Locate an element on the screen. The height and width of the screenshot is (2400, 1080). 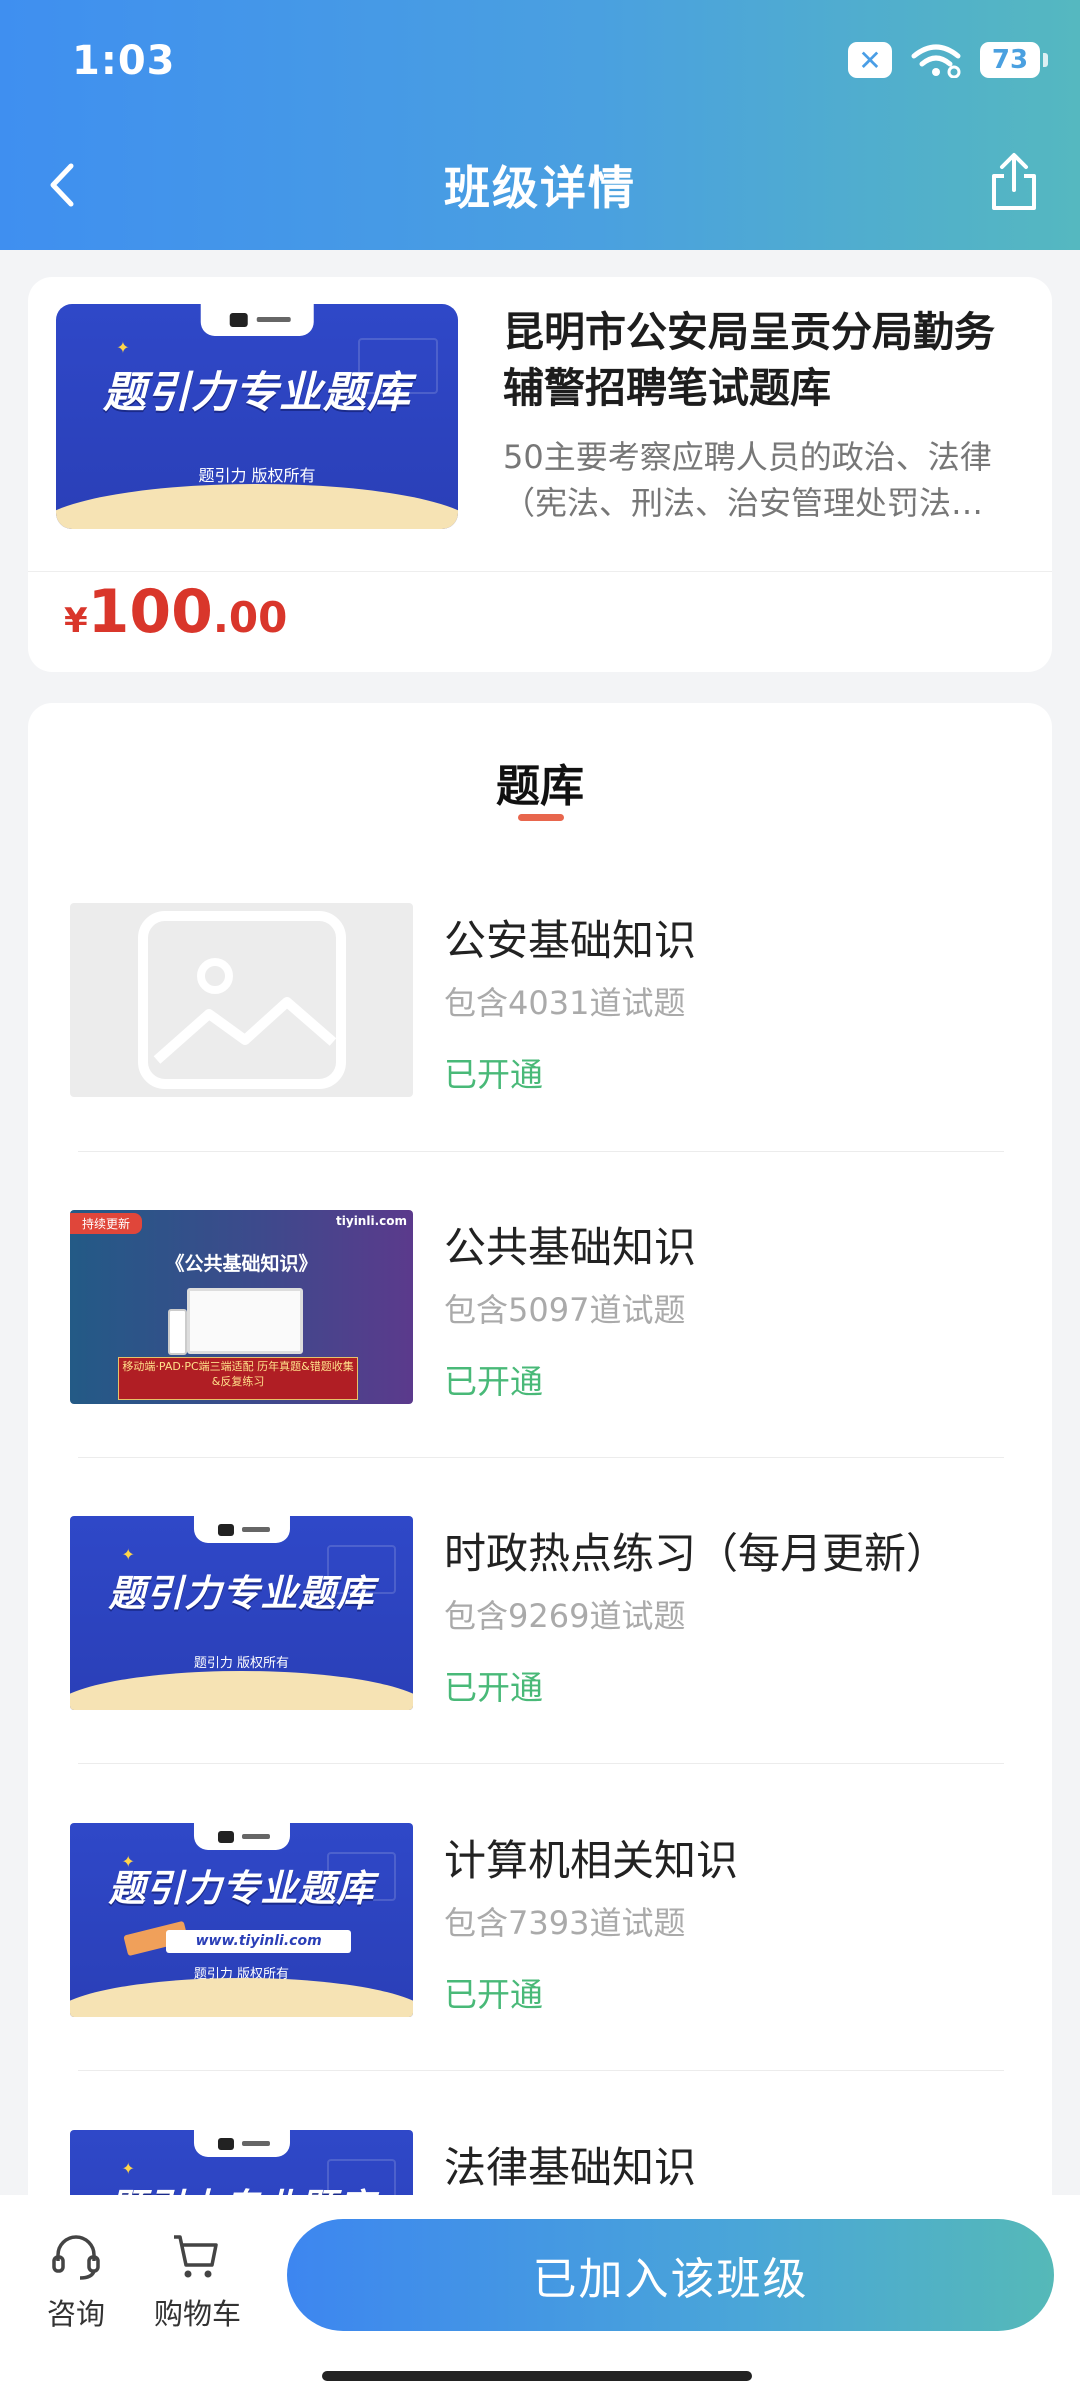
share-button is located at coordinates (1014, 182).